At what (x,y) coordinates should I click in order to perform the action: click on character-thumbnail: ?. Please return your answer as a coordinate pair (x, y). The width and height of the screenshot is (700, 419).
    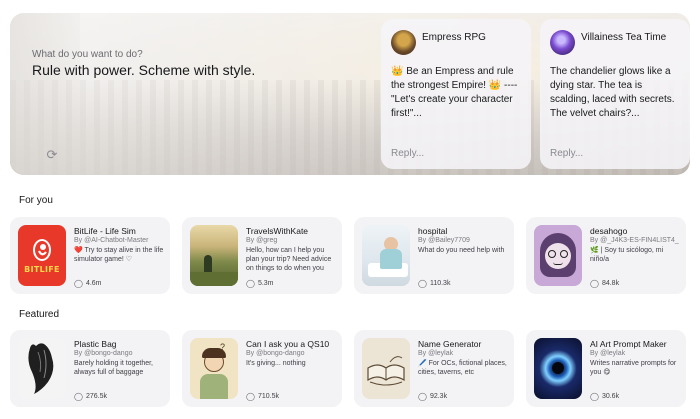
    Looking at the image, I should click on (214, 368).